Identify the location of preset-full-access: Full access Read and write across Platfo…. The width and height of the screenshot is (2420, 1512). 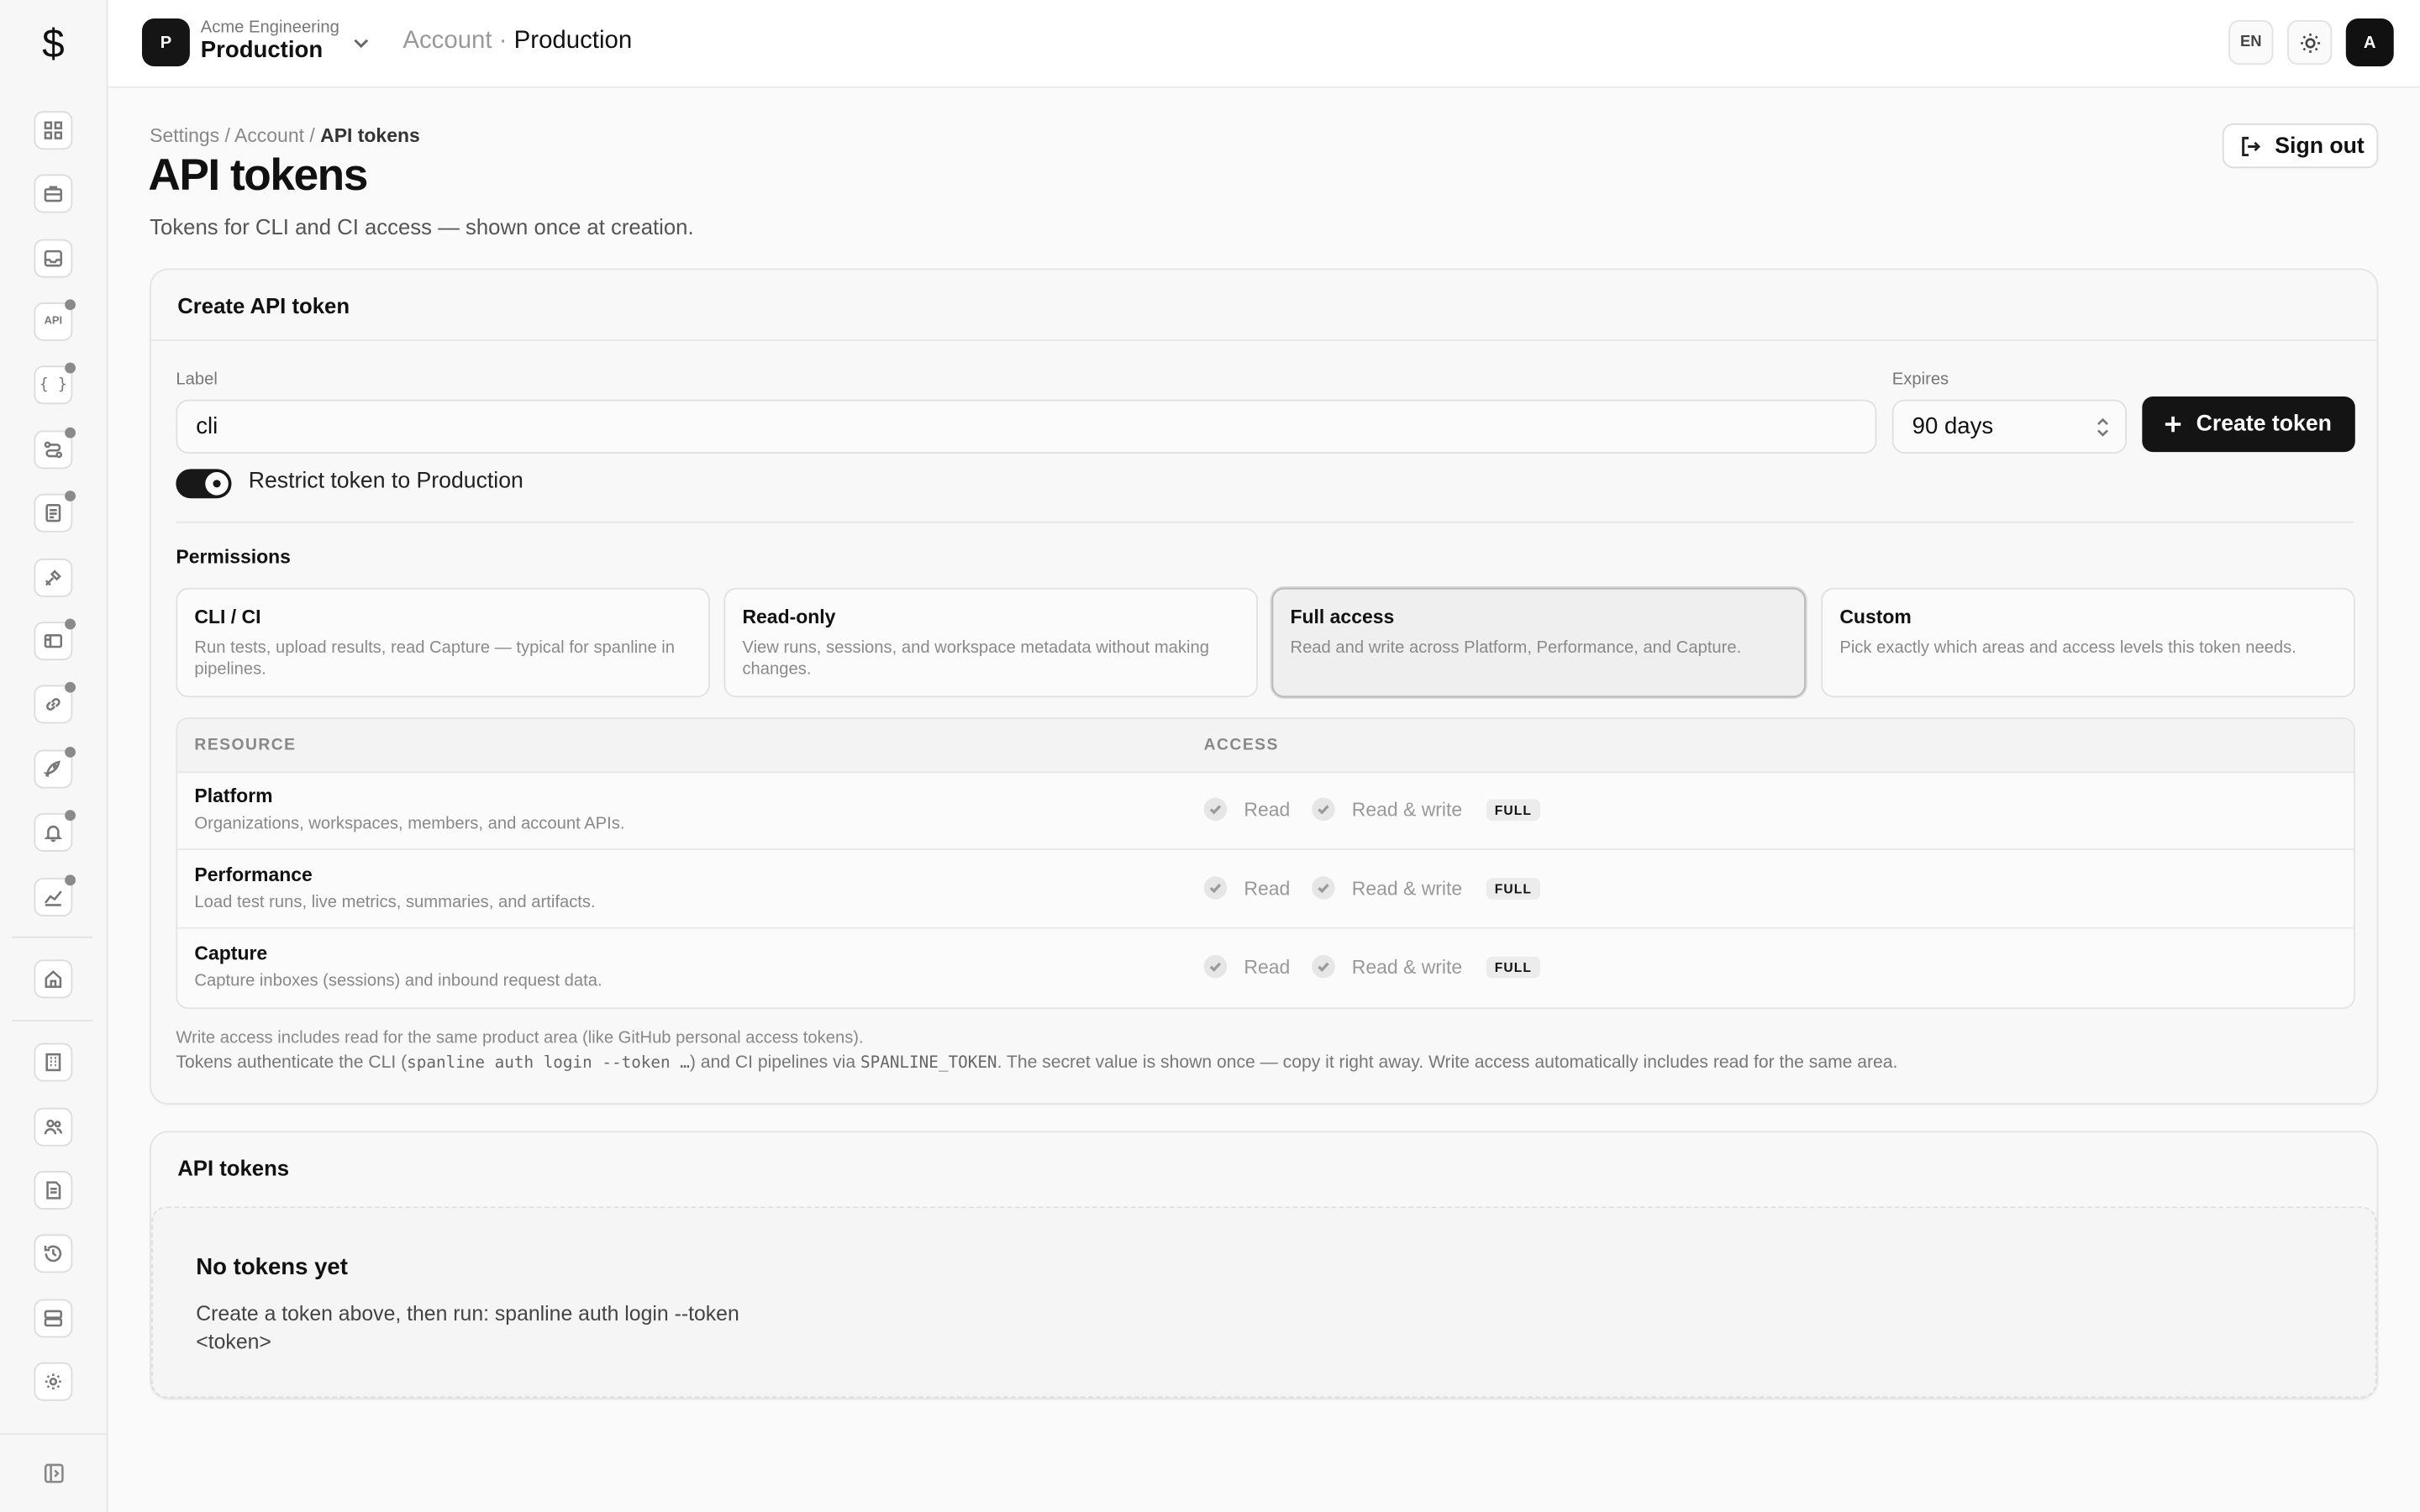
(1538, 642).